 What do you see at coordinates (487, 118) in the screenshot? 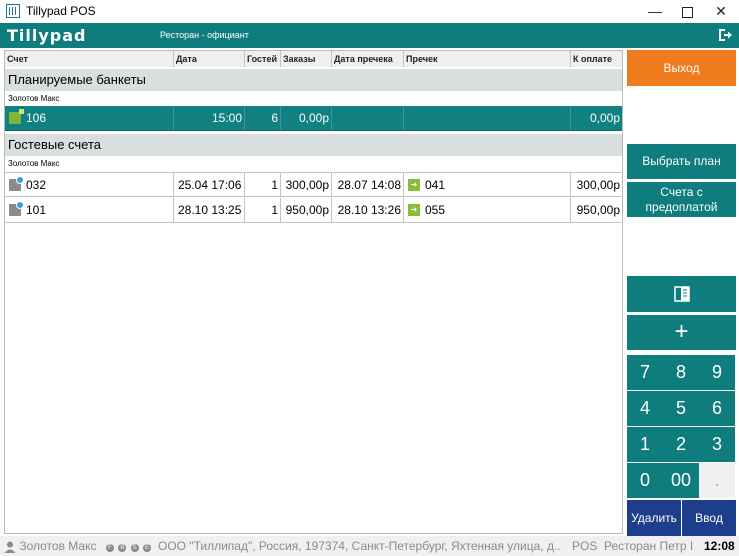
I see `cell-precheck` at bounding box center [487, 118].